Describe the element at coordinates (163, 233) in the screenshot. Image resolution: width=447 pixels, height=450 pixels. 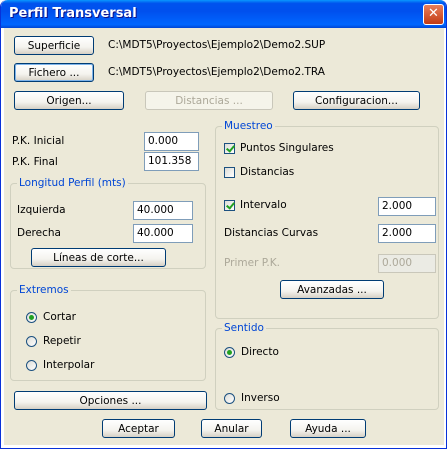
I see `derecha-input: 40.000` at that location.